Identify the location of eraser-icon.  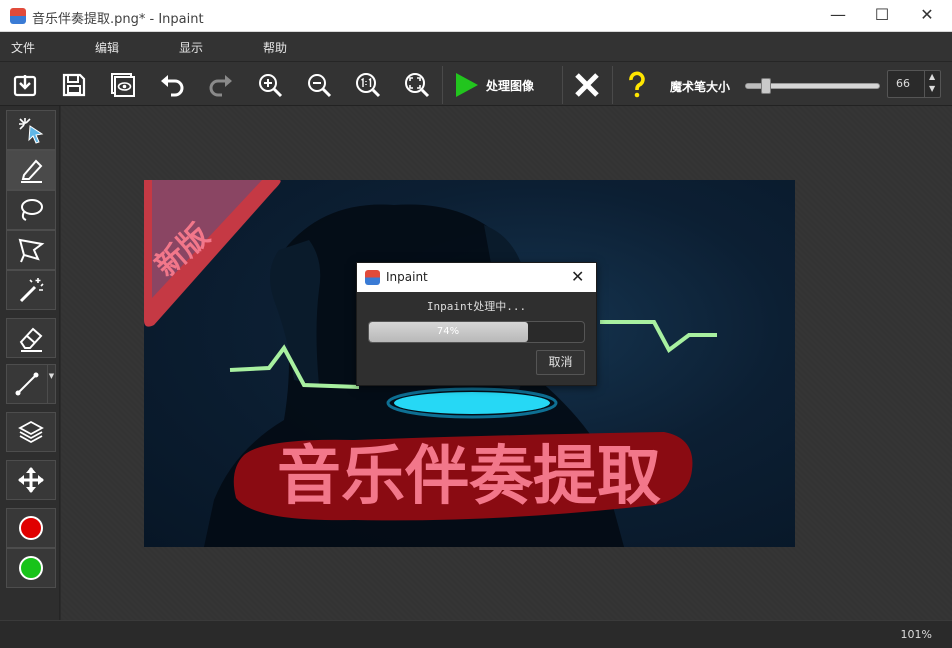
(31, 339).